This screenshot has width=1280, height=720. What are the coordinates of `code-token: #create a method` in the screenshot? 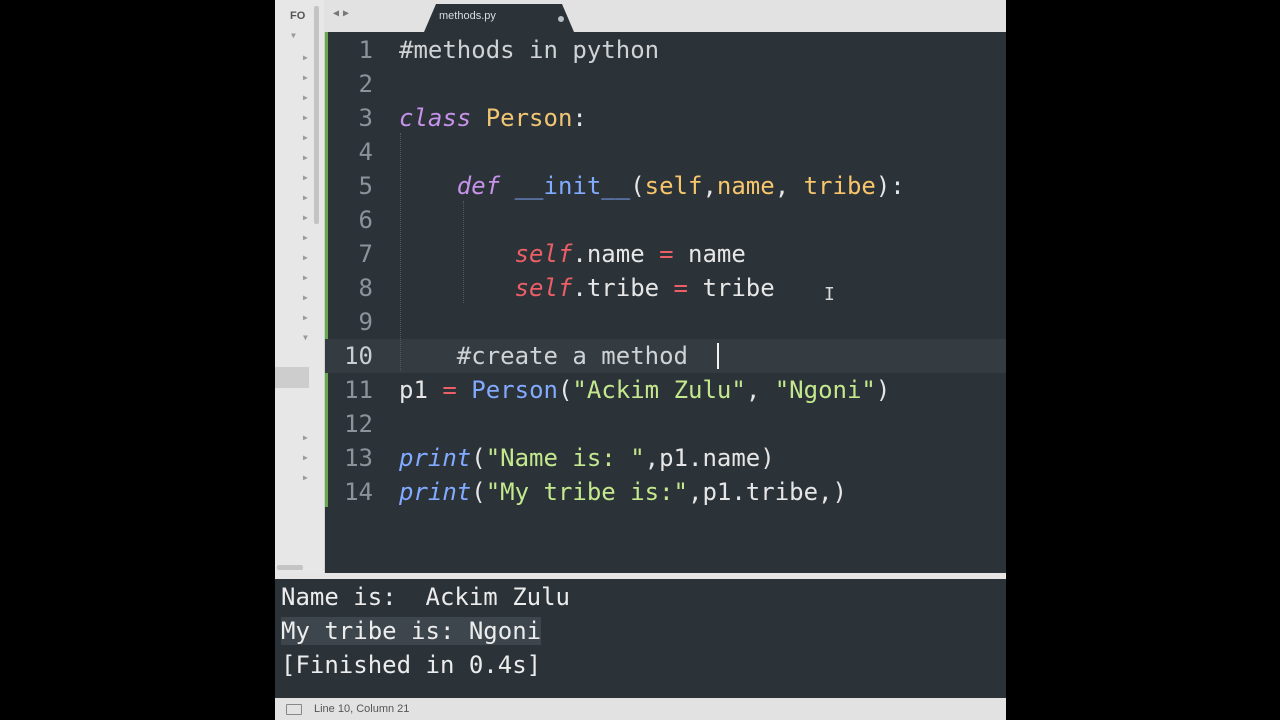 It's located at (543, 356).